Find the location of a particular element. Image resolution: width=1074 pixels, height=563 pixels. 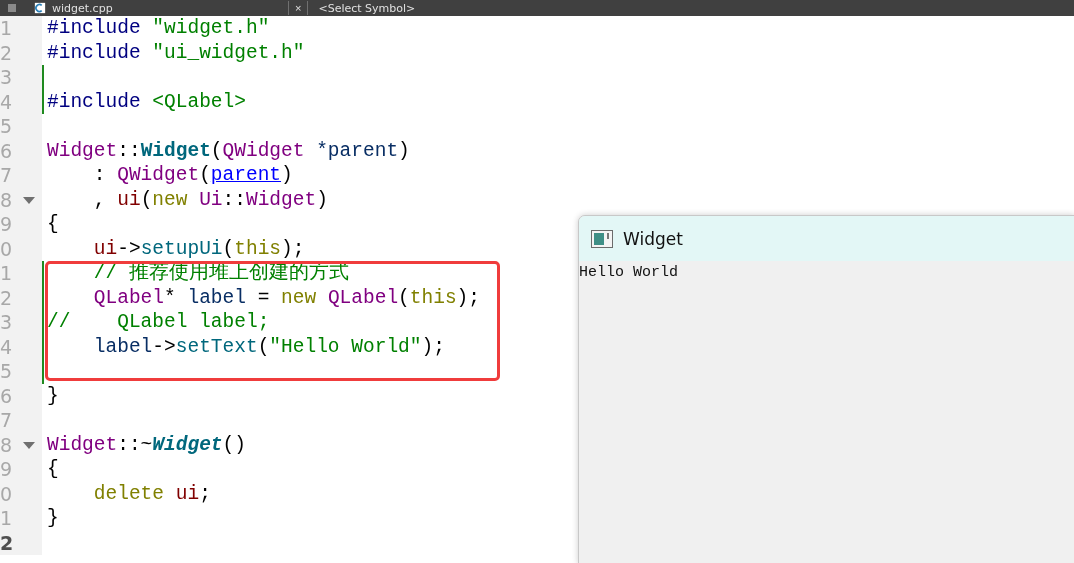

code-line: ui->setupUi(this); is located at coordinates (198, 248).